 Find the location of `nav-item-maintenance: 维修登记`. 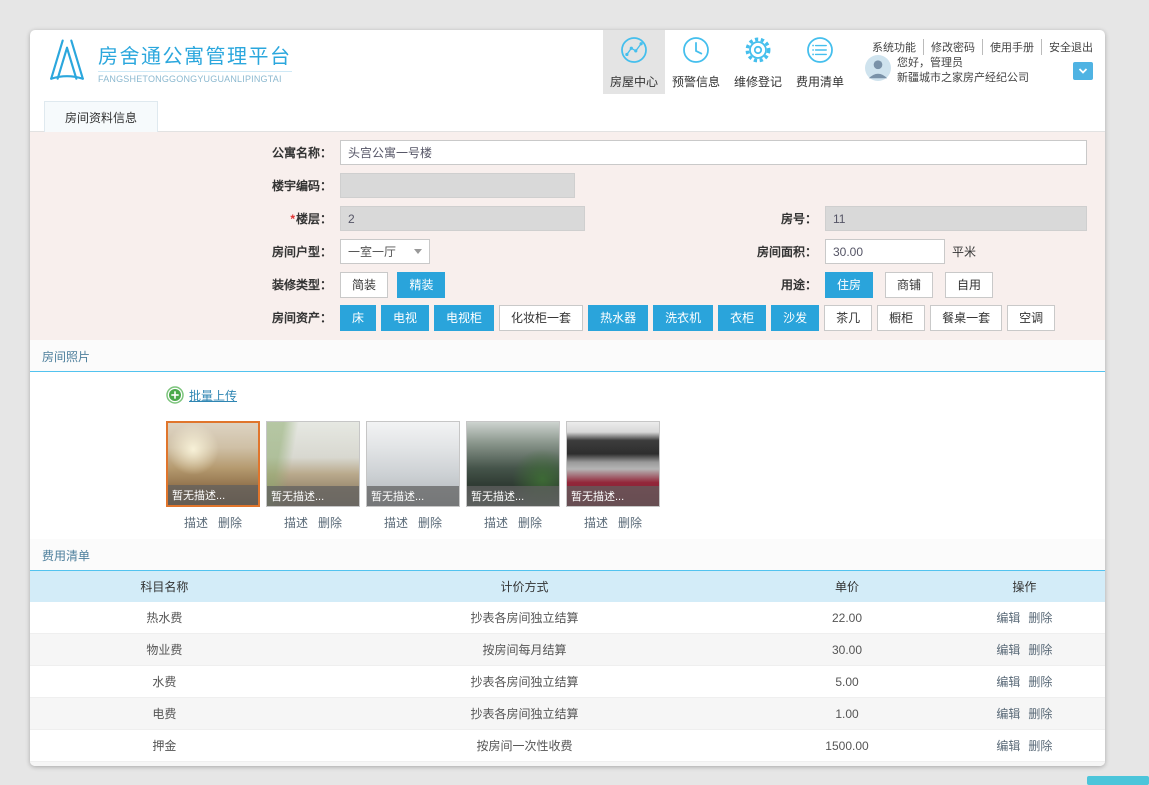

nav-item-maintenance: 维修登记 is located at coordinates (758, 62).